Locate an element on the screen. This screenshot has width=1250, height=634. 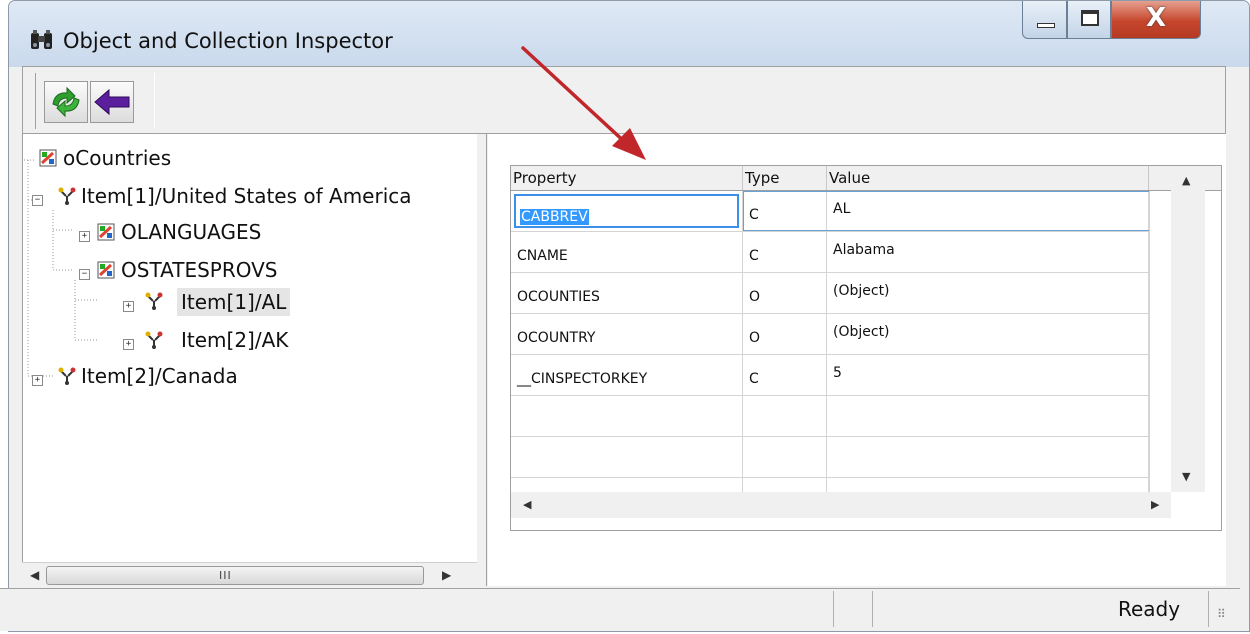
annotation-arrow-line is located at coordinates (575, 96).